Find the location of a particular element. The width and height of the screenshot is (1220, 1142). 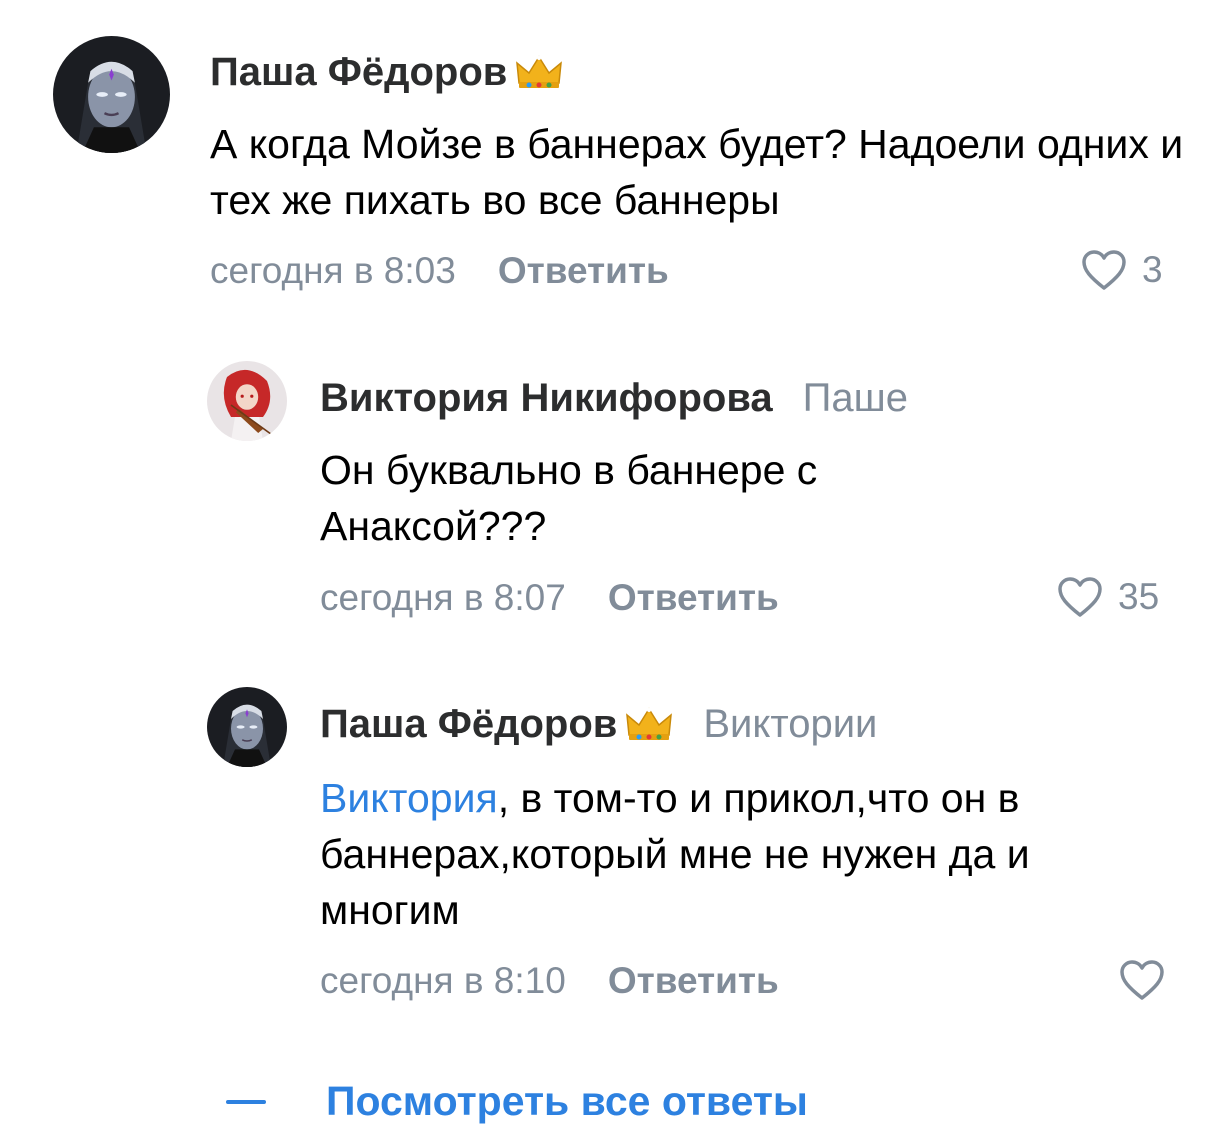

reply-to: Паше is located at coordinates (855, 398).